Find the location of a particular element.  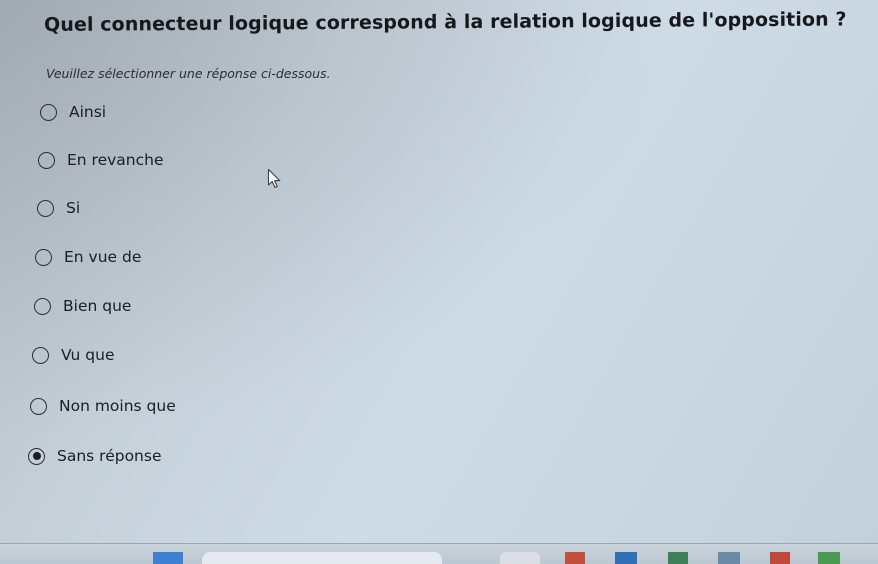

option-ainsi: Ainsi is located at coordinates (73, 112).